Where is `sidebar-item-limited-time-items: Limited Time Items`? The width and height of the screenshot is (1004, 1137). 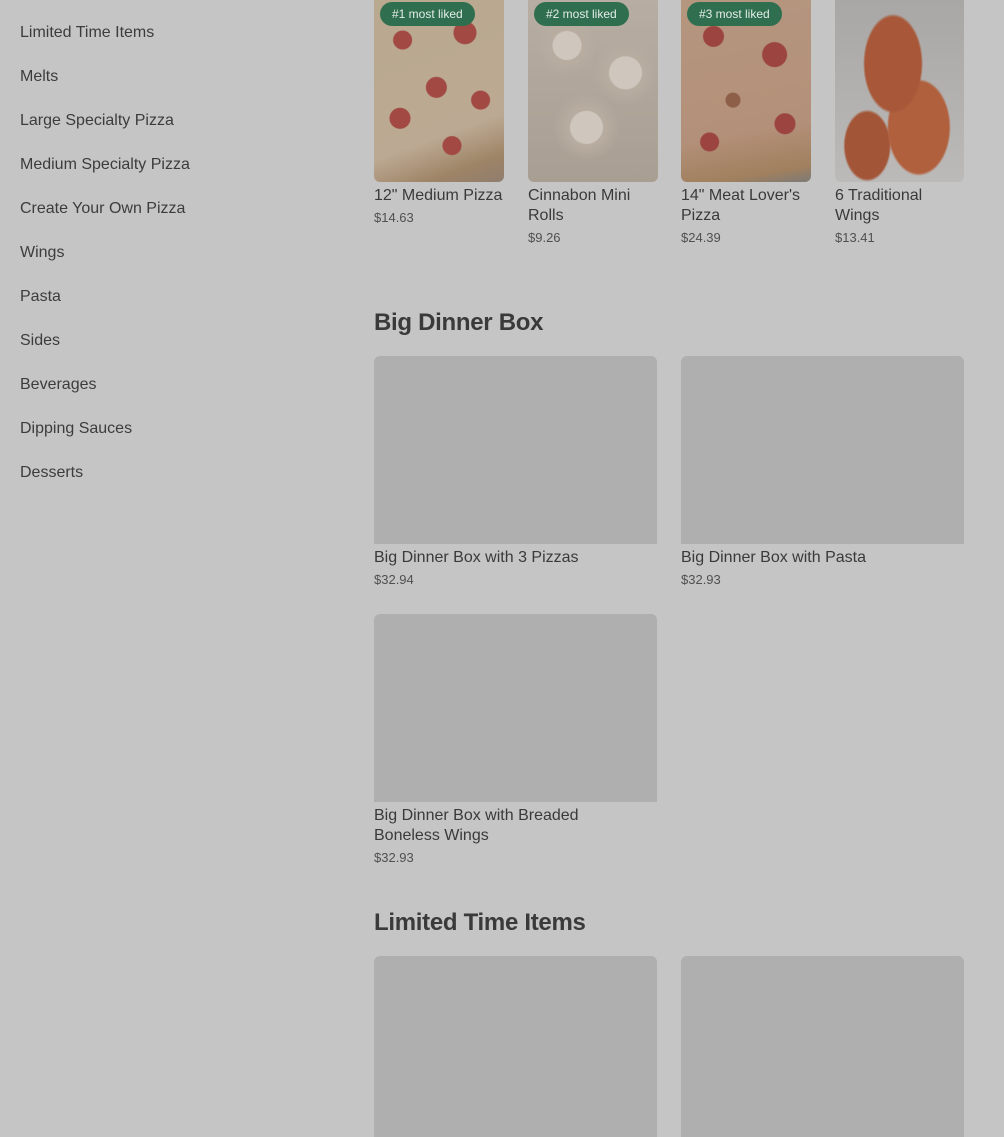 sidebar-item-limited-time-items: Limited Time Items is located at coordinates (165, 44).